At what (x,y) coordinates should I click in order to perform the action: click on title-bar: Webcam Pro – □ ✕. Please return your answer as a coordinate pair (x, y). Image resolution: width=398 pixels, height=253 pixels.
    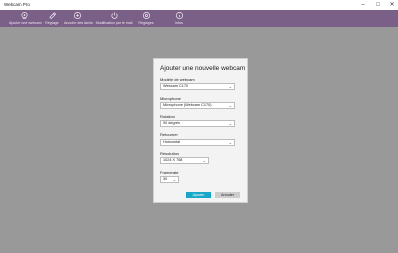
    Looking at the image, I should click on (199, 5).